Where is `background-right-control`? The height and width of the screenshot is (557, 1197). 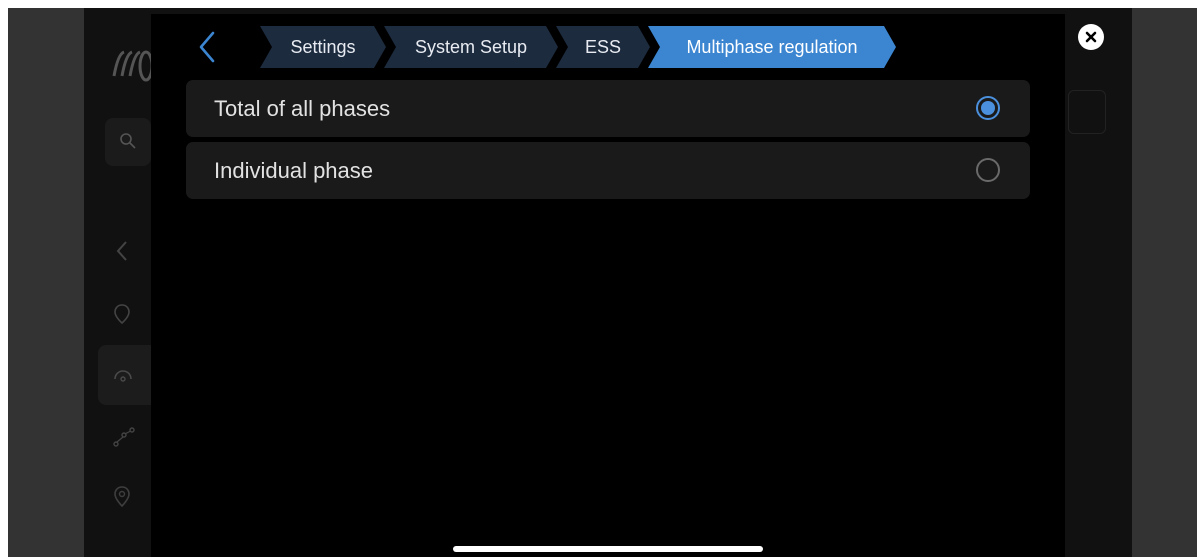
background-right-control is located at coordinates (1087, 112).